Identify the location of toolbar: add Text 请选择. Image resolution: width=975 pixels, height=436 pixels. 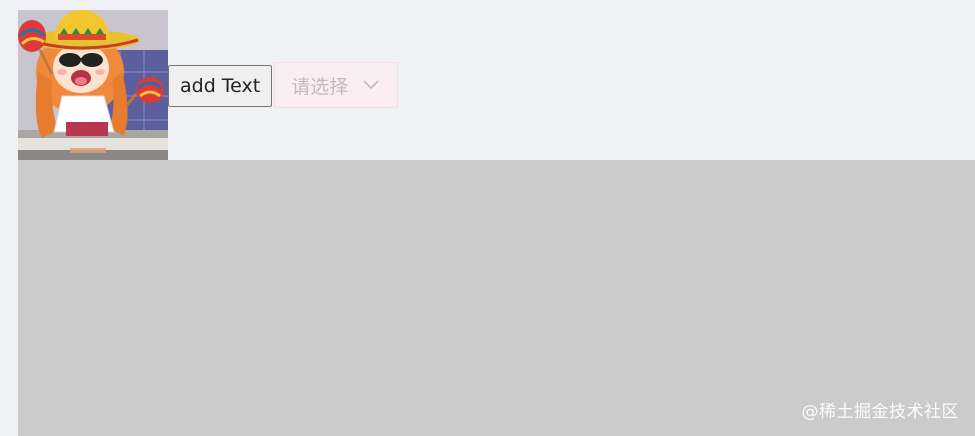
(208, 85).